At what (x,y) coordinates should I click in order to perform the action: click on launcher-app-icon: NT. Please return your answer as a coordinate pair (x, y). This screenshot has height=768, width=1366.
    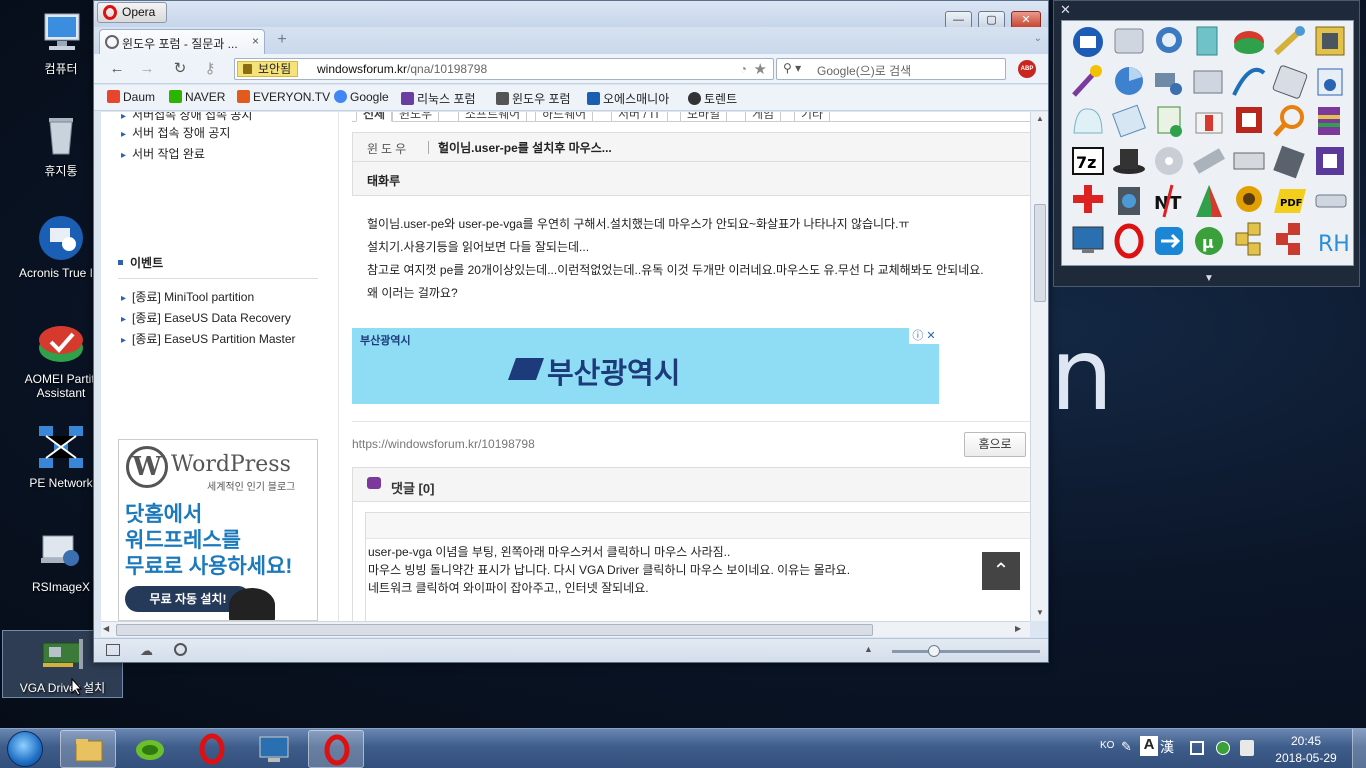
    Looking at the image, I should click on (1168, 201).